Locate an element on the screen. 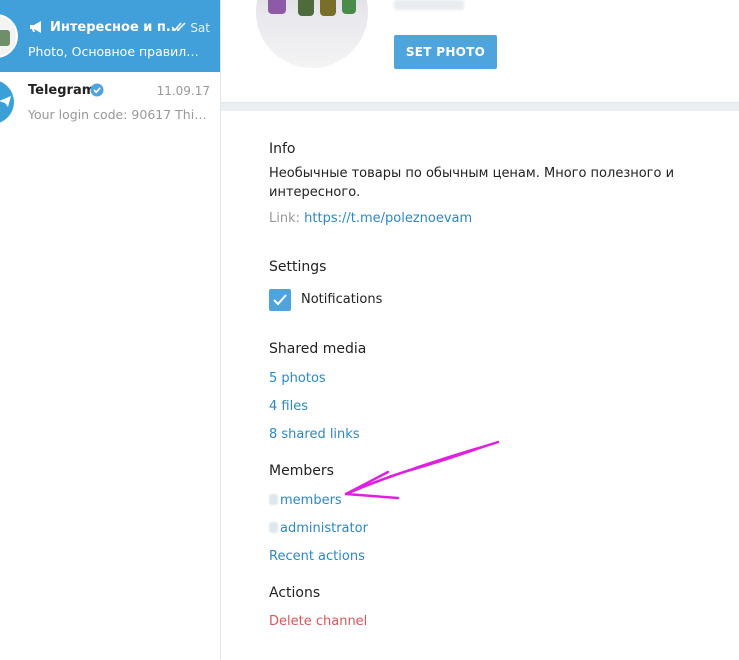 Image resolution: width=739 pixels, height=660 pixels. shared-photos-link: 5 photos is located at coordinates (297, 378).